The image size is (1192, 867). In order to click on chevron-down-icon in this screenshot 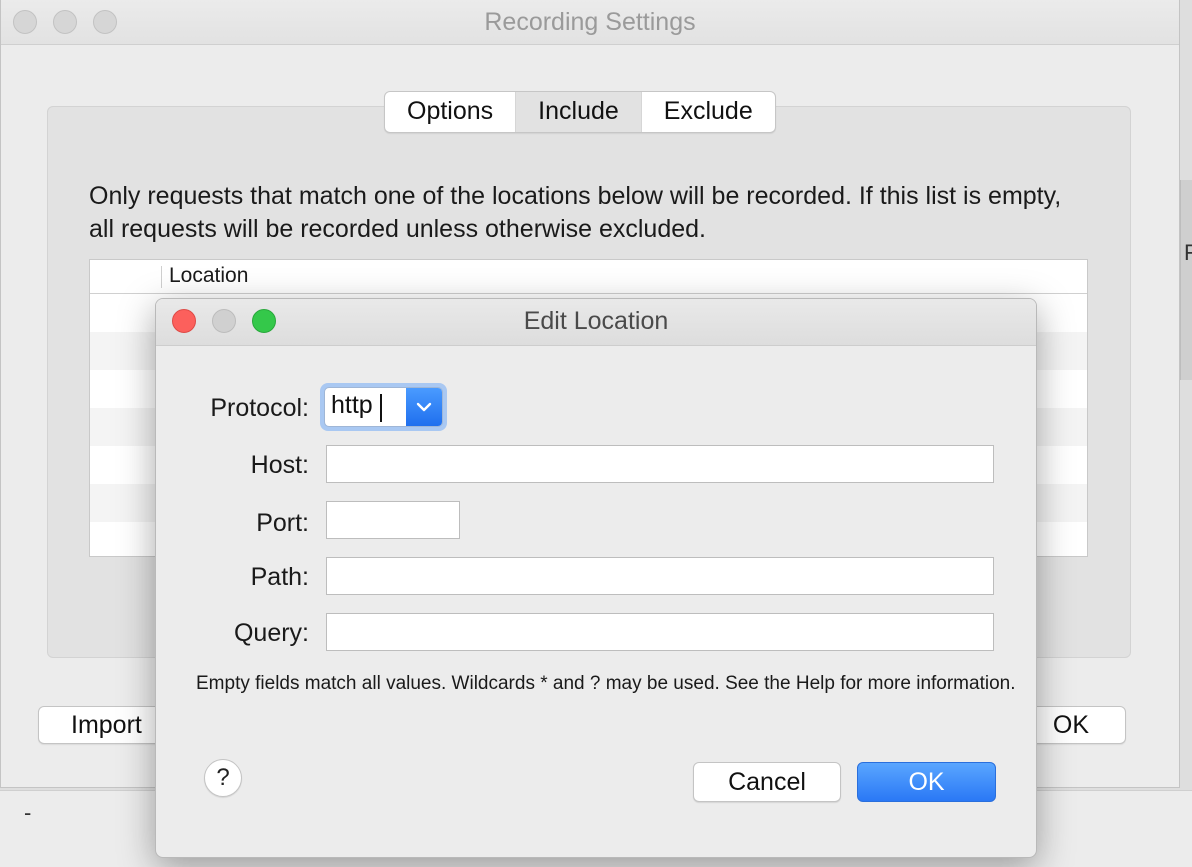, I will do `click(424, 407)`.